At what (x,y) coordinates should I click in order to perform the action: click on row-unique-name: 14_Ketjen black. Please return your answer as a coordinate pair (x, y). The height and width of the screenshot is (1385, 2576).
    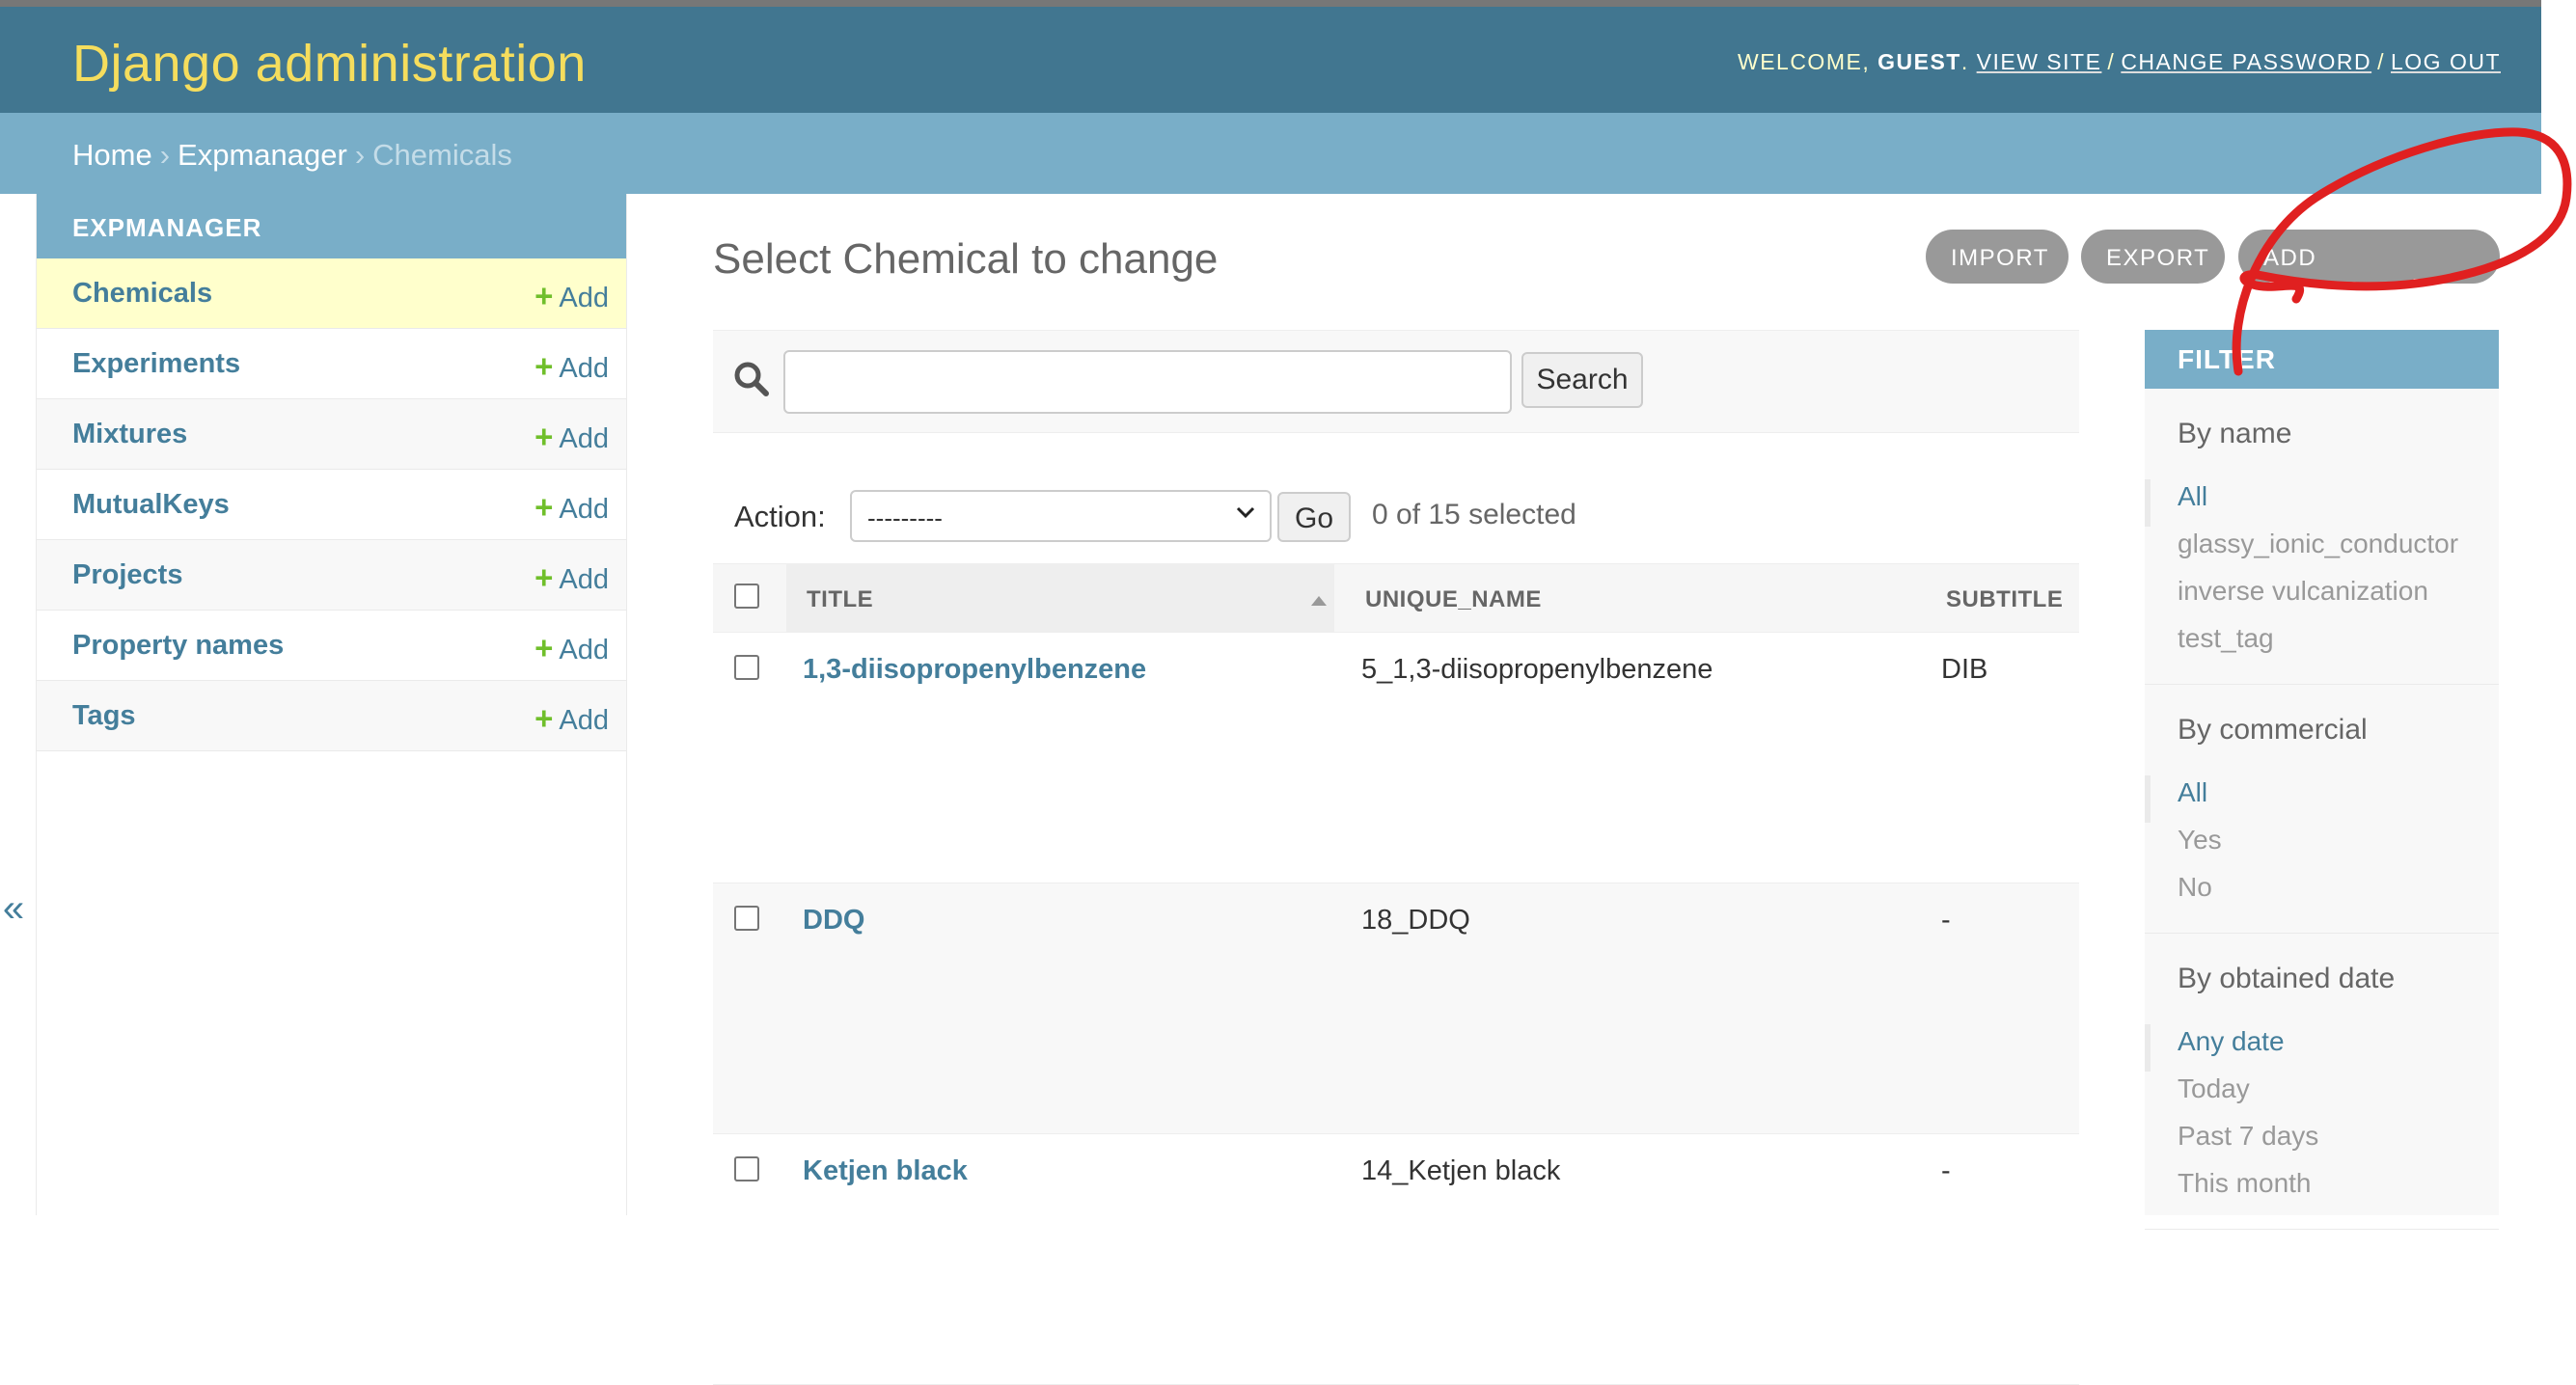
    Looking at the image, I should click on (1461, 1170).